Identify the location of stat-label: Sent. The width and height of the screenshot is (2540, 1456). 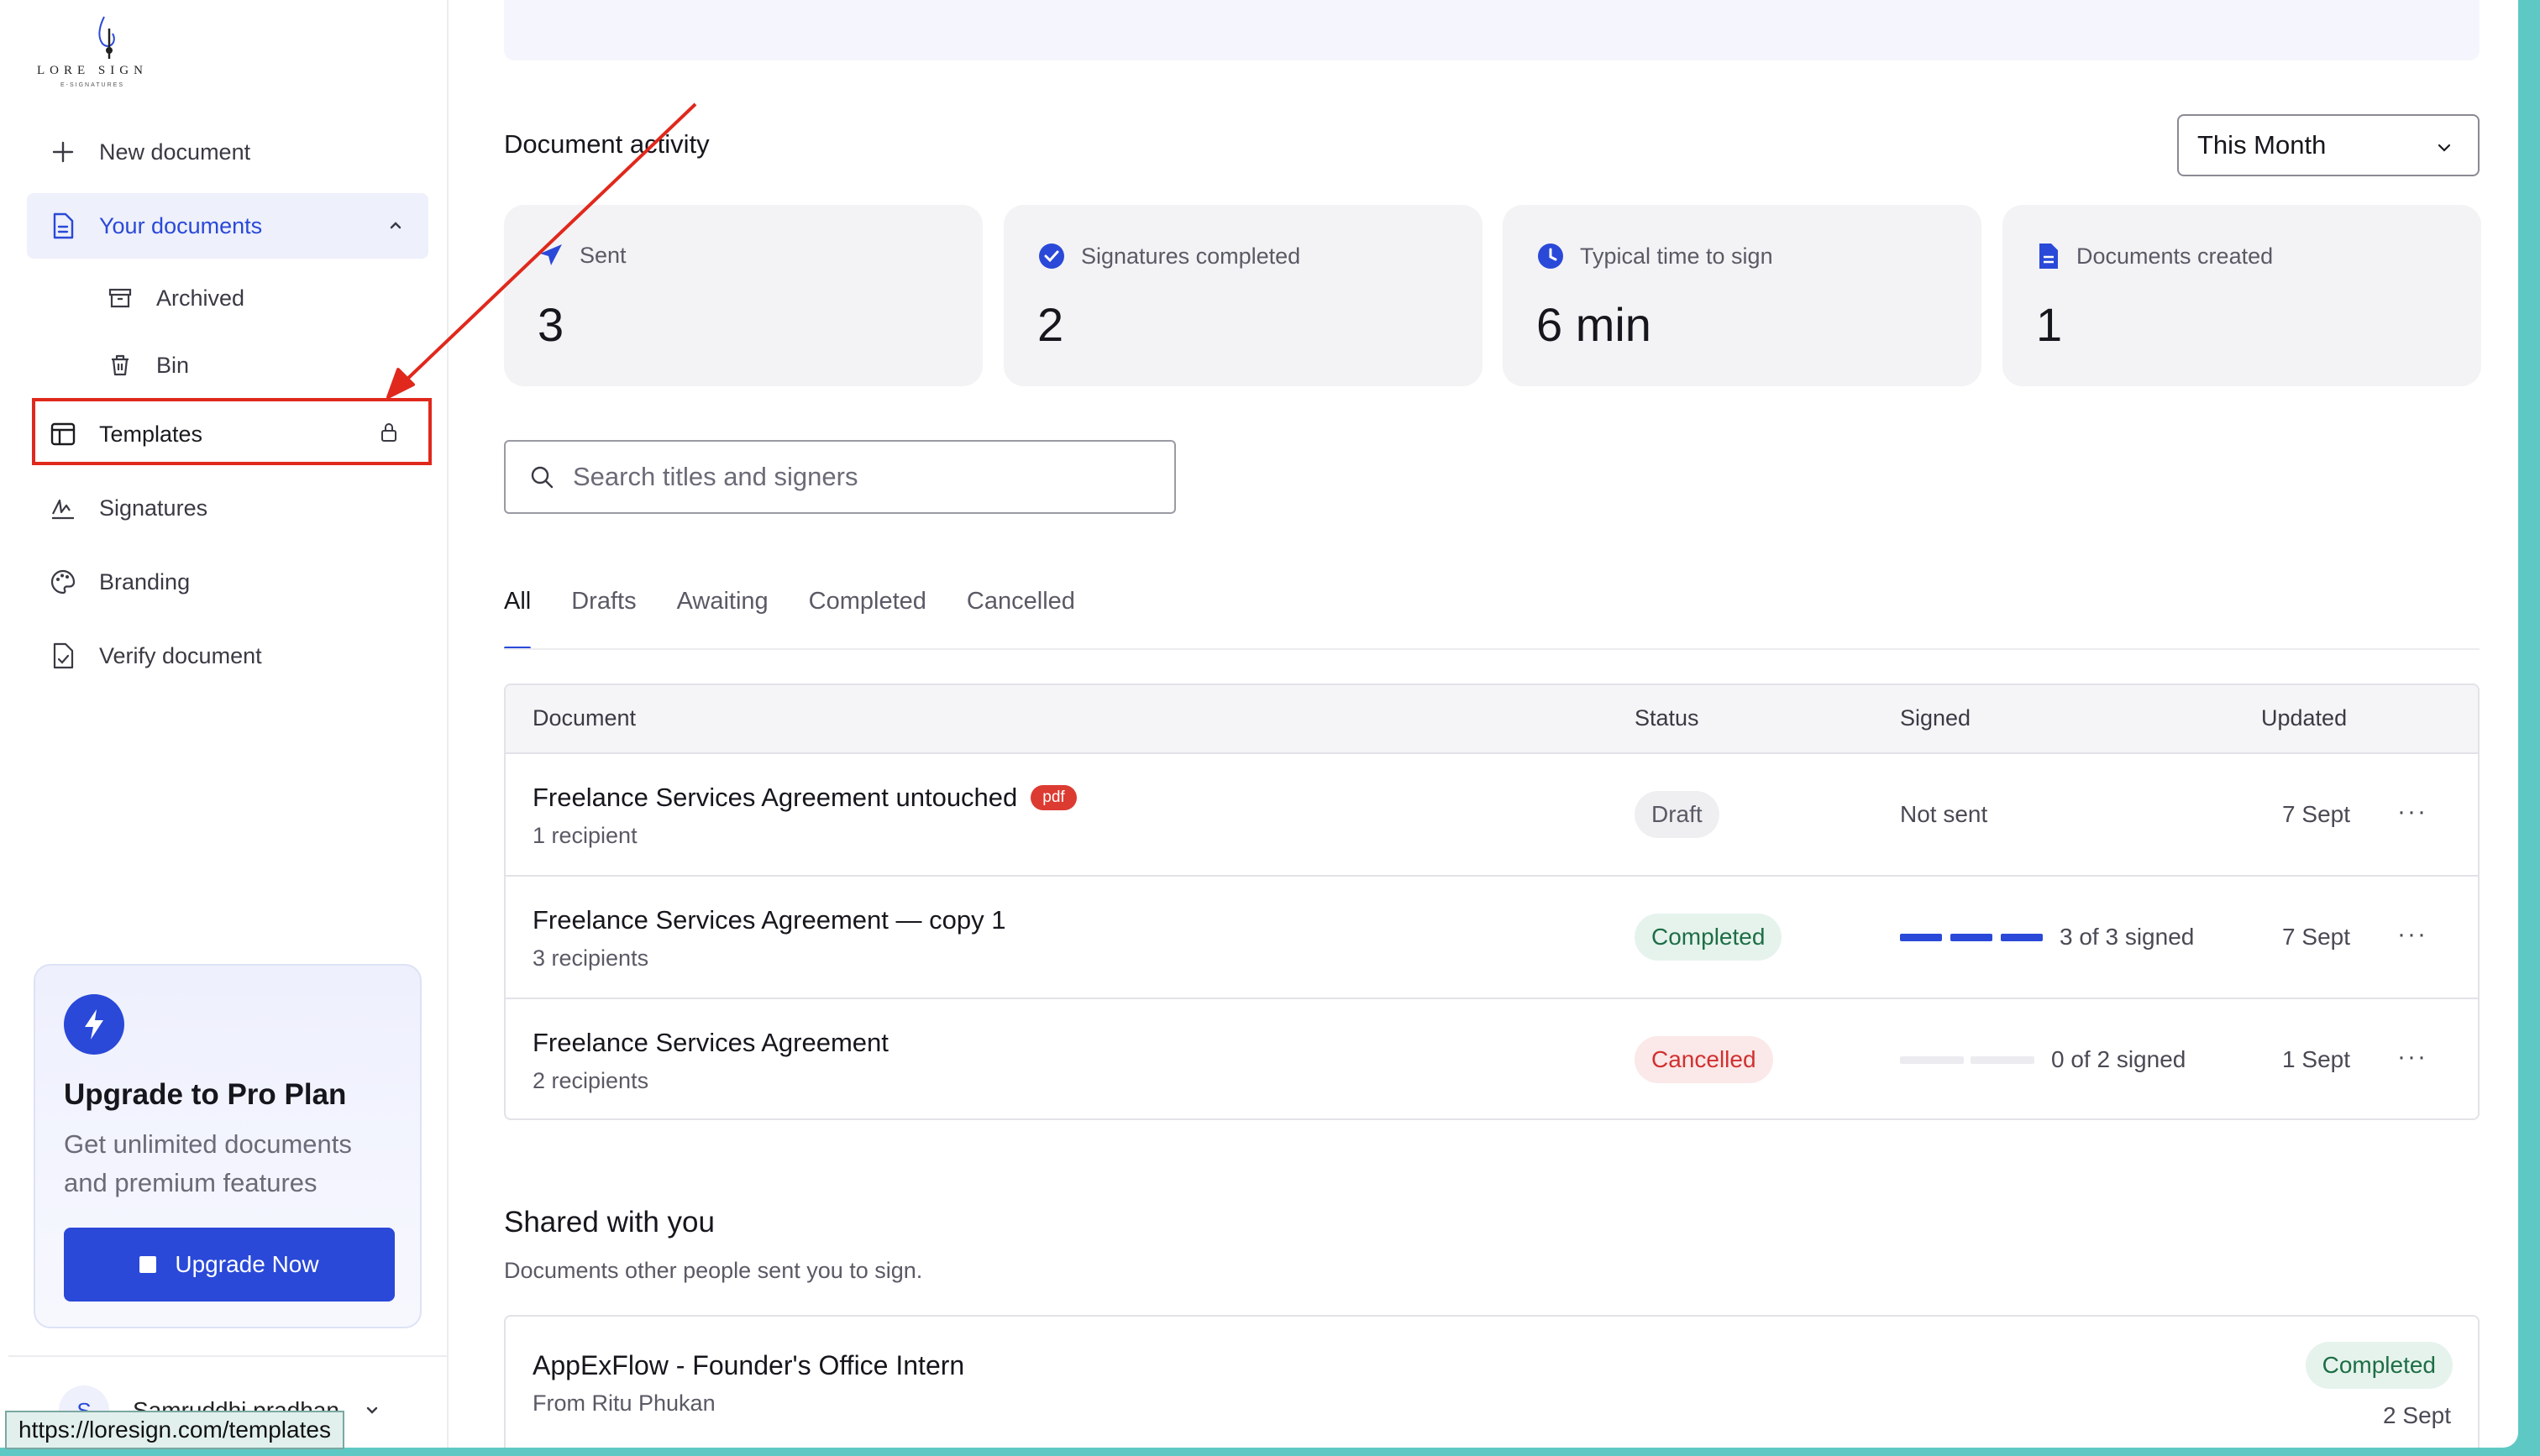
(603, 255).